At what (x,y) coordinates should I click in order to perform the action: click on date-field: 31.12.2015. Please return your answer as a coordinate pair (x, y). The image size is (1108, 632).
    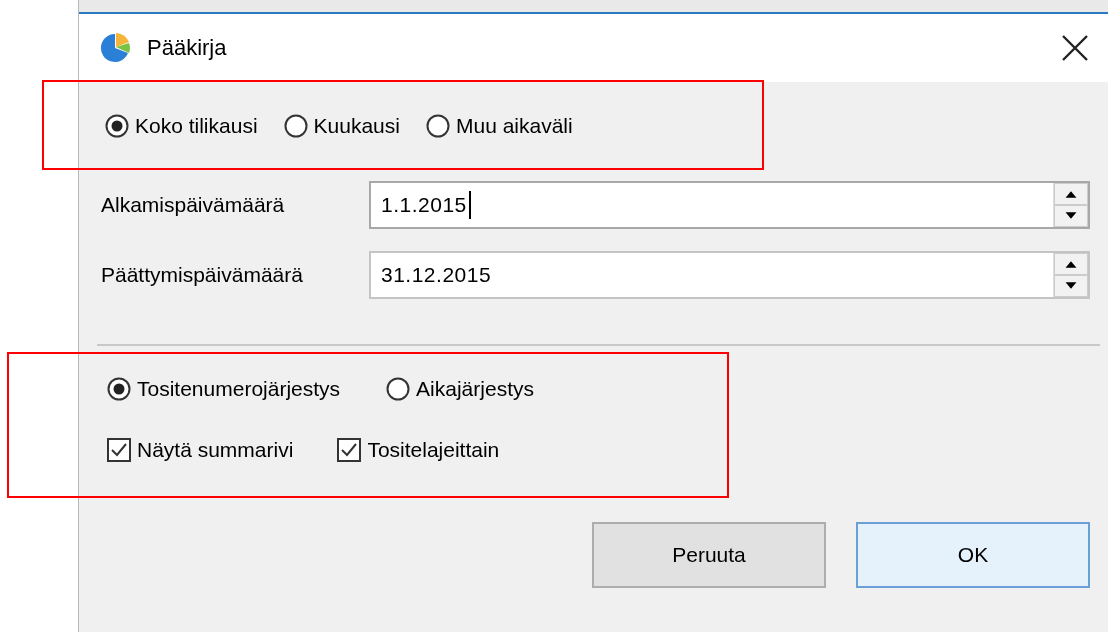
    Looking at the image, I should click on (729, 275).